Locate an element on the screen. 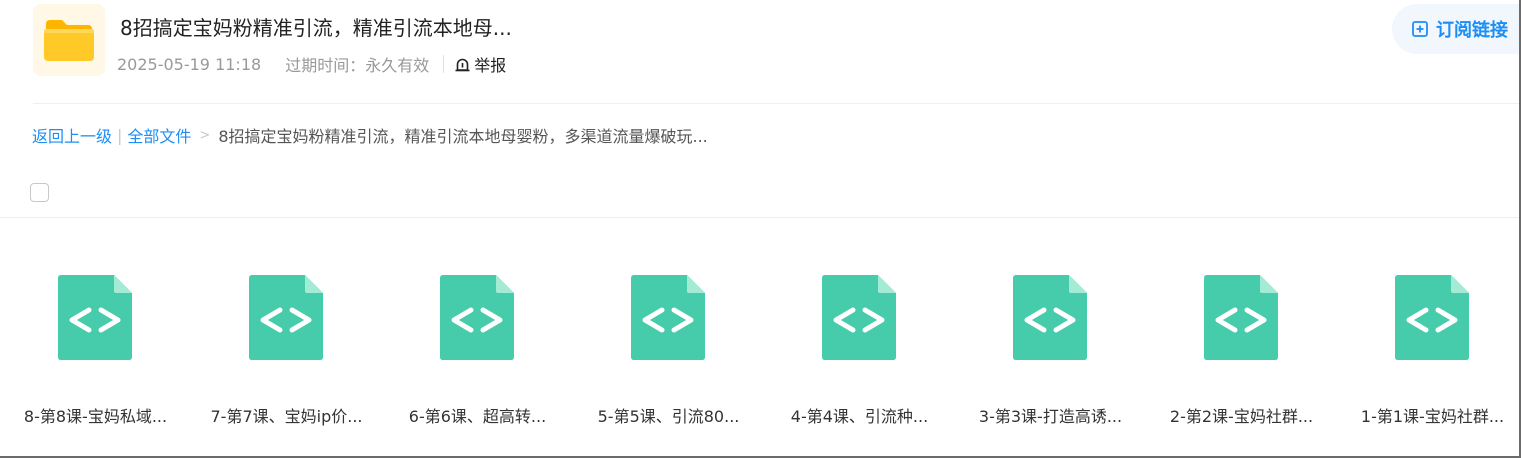 The height and width of the screenshot is (458, 1521). folder-icon is located at coordinates (69, 40).